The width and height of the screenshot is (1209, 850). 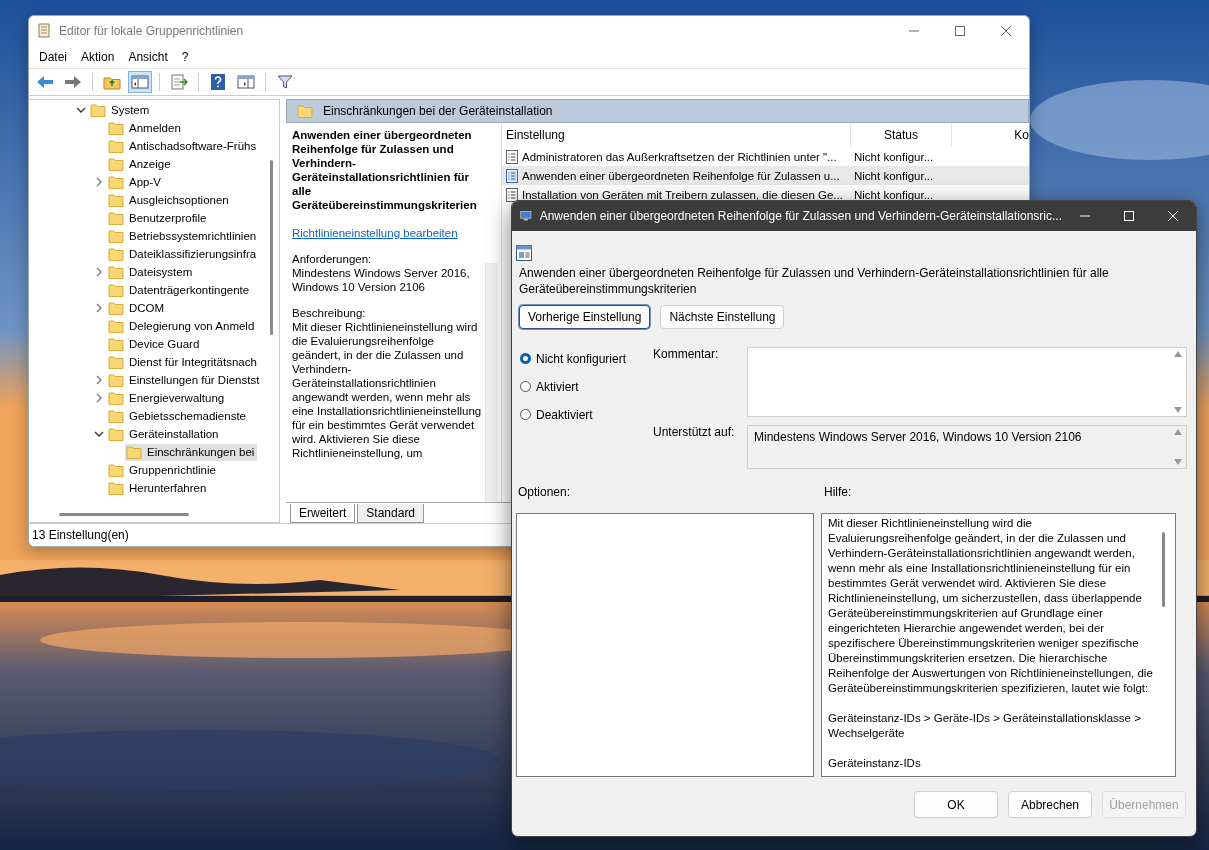 What do you see at coordinates (323, 513) in the screenshot?
I see `view-tab: Erweitert` at bounding box center [323, 513].